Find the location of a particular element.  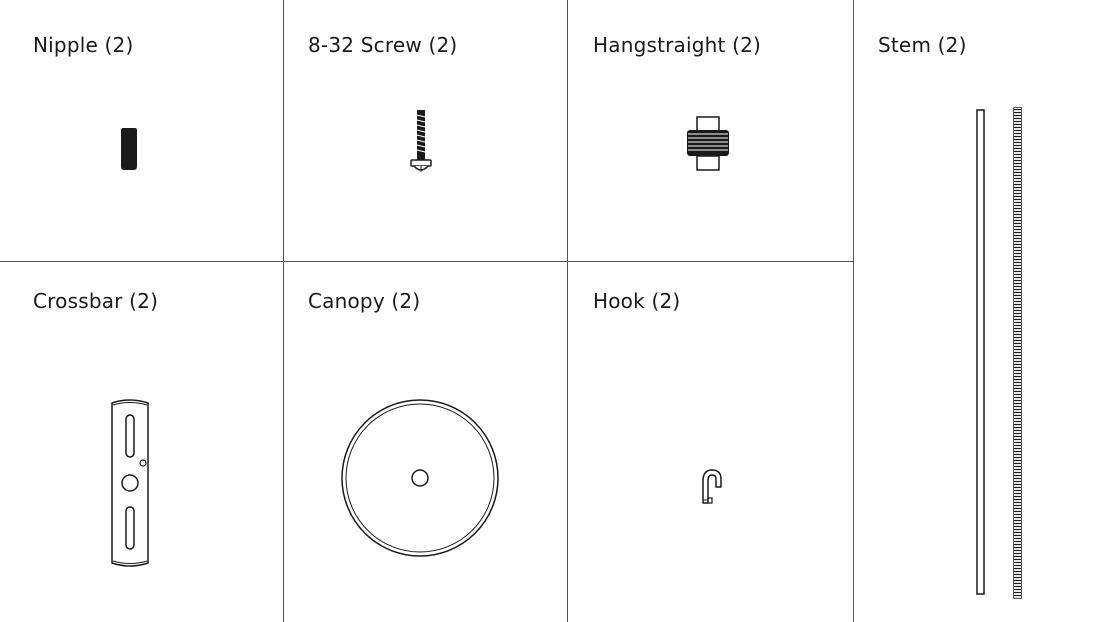

canopy-illustration is located at coordinates (420, 478).